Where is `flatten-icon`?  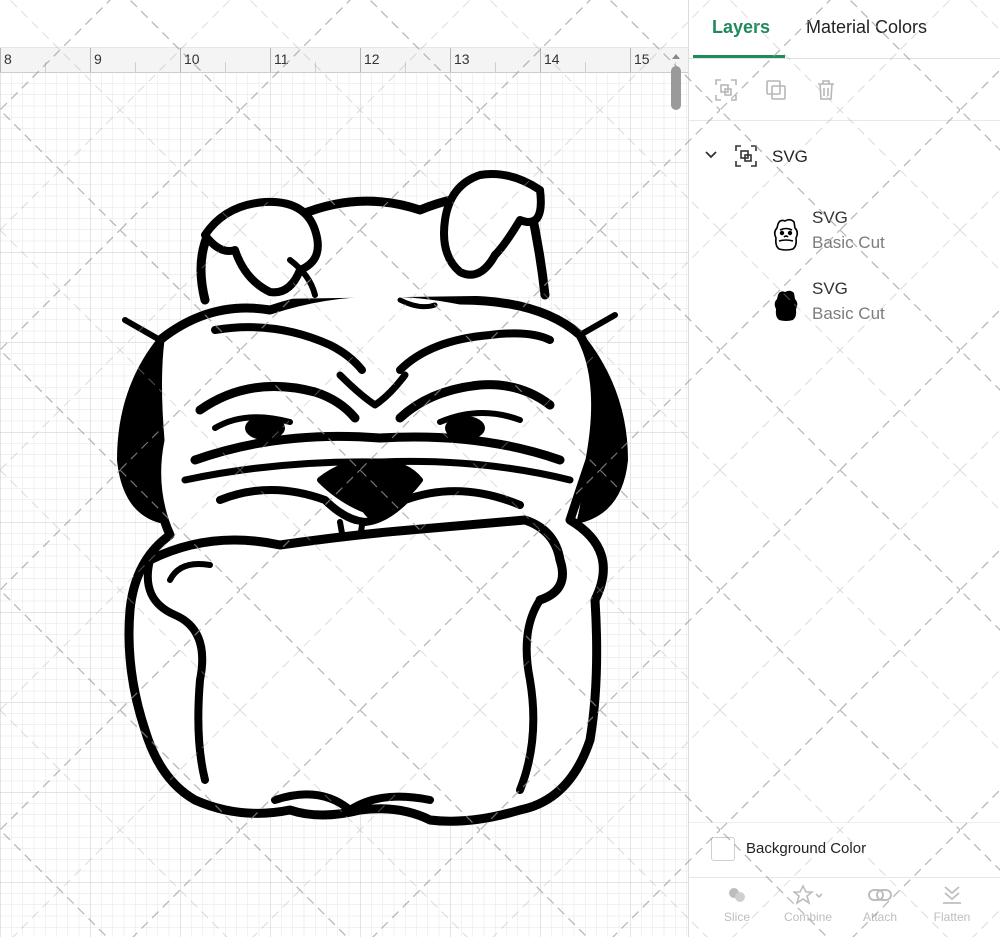 flatten-icon is located at coordinates (952, 895).